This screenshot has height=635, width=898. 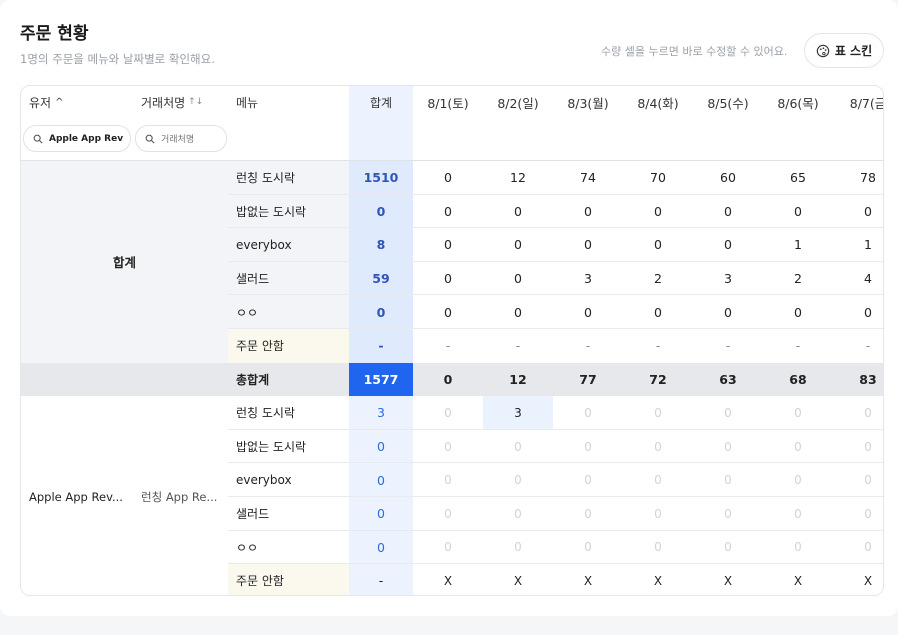 I want to click on user-menu-label: everybox, so click(x=264, y=480).